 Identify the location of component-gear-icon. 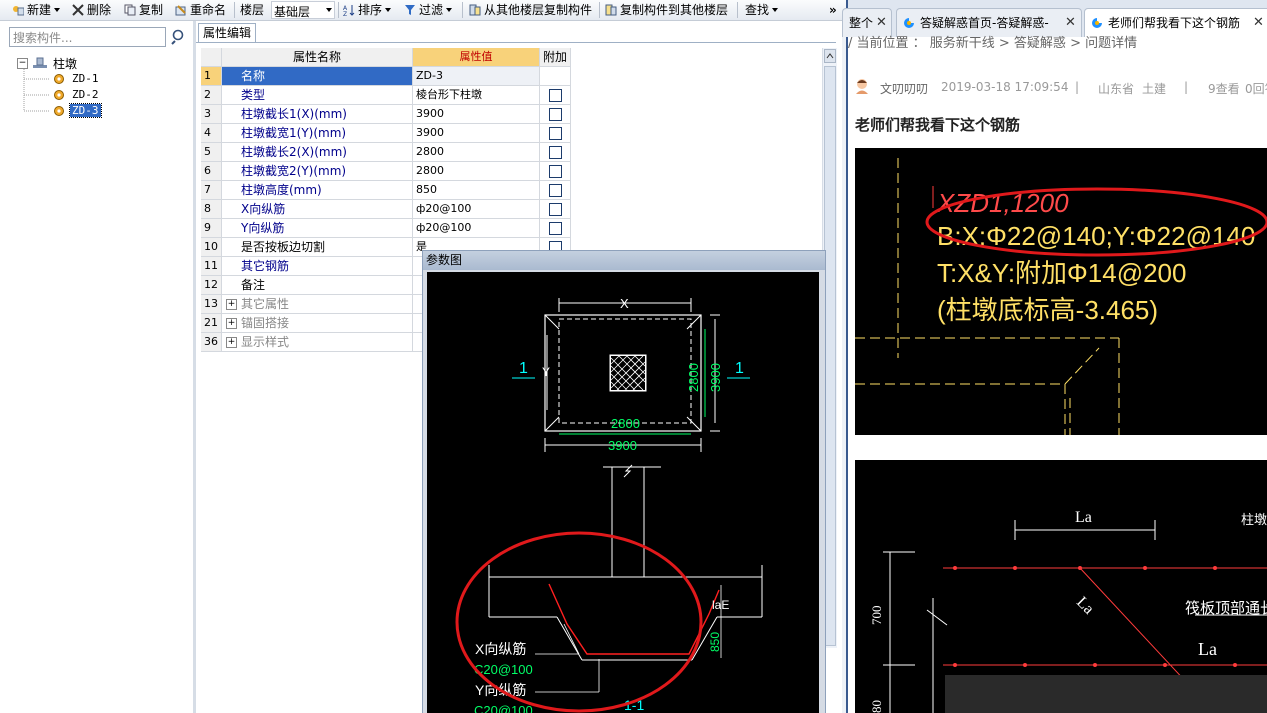
(59, 111).